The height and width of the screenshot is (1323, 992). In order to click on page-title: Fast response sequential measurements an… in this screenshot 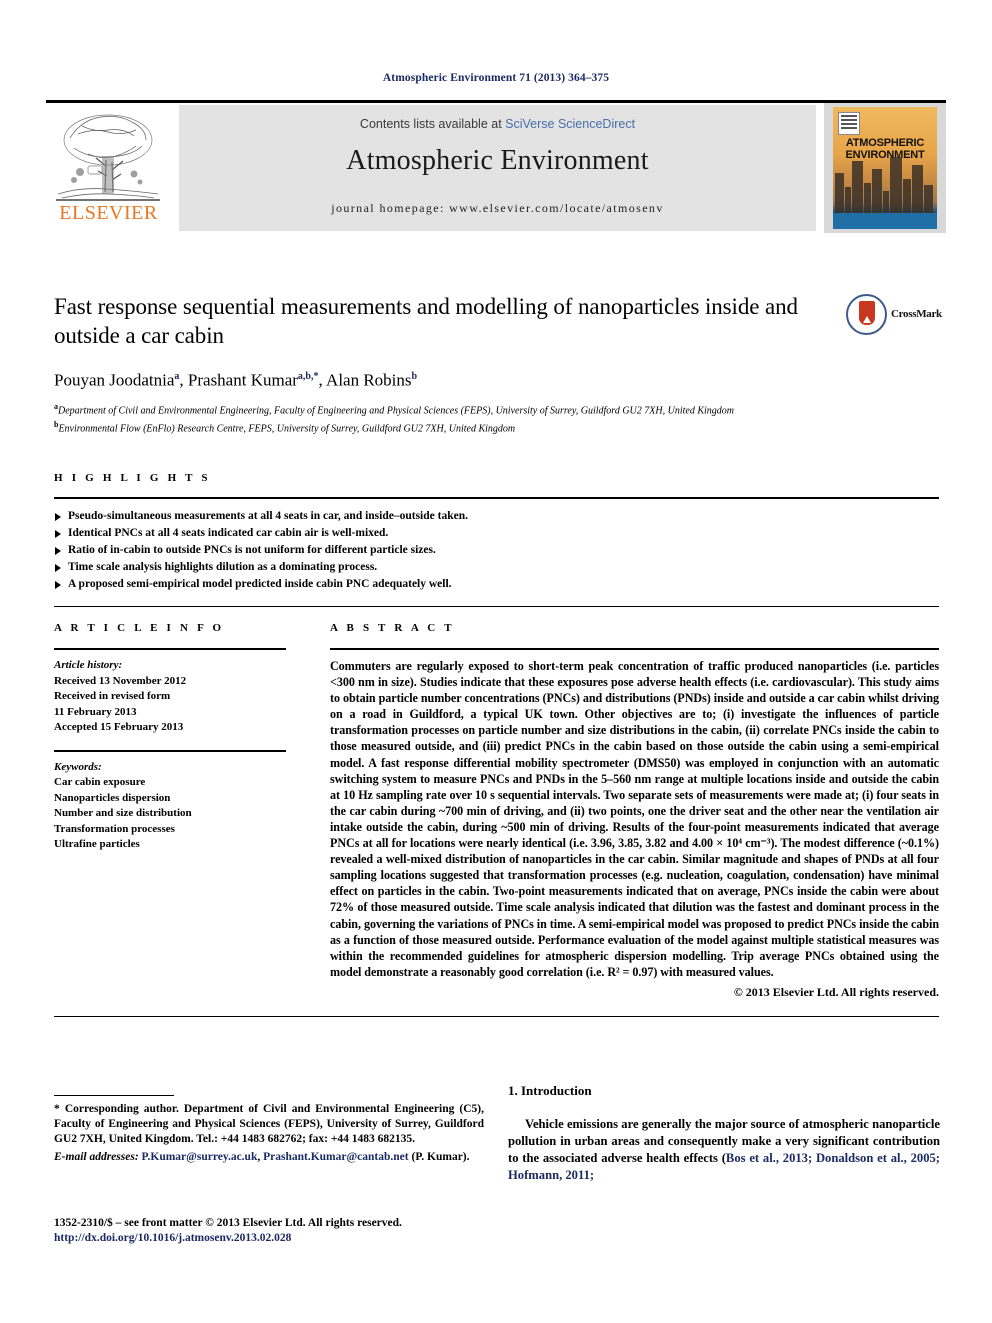, I will do `click(426, 321)`.